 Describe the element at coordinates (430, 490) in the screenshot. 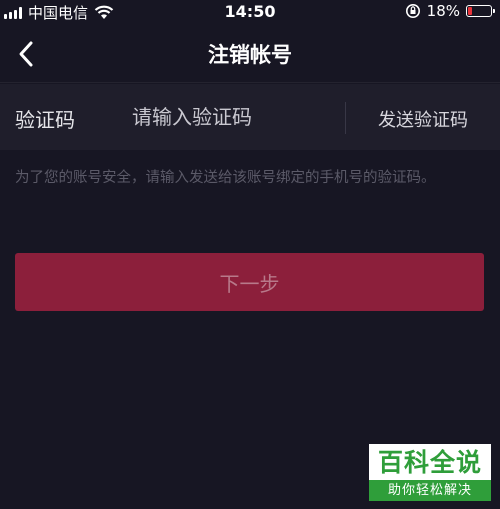

I see `watermark-subtitle: 助你轻松解决` at that location.